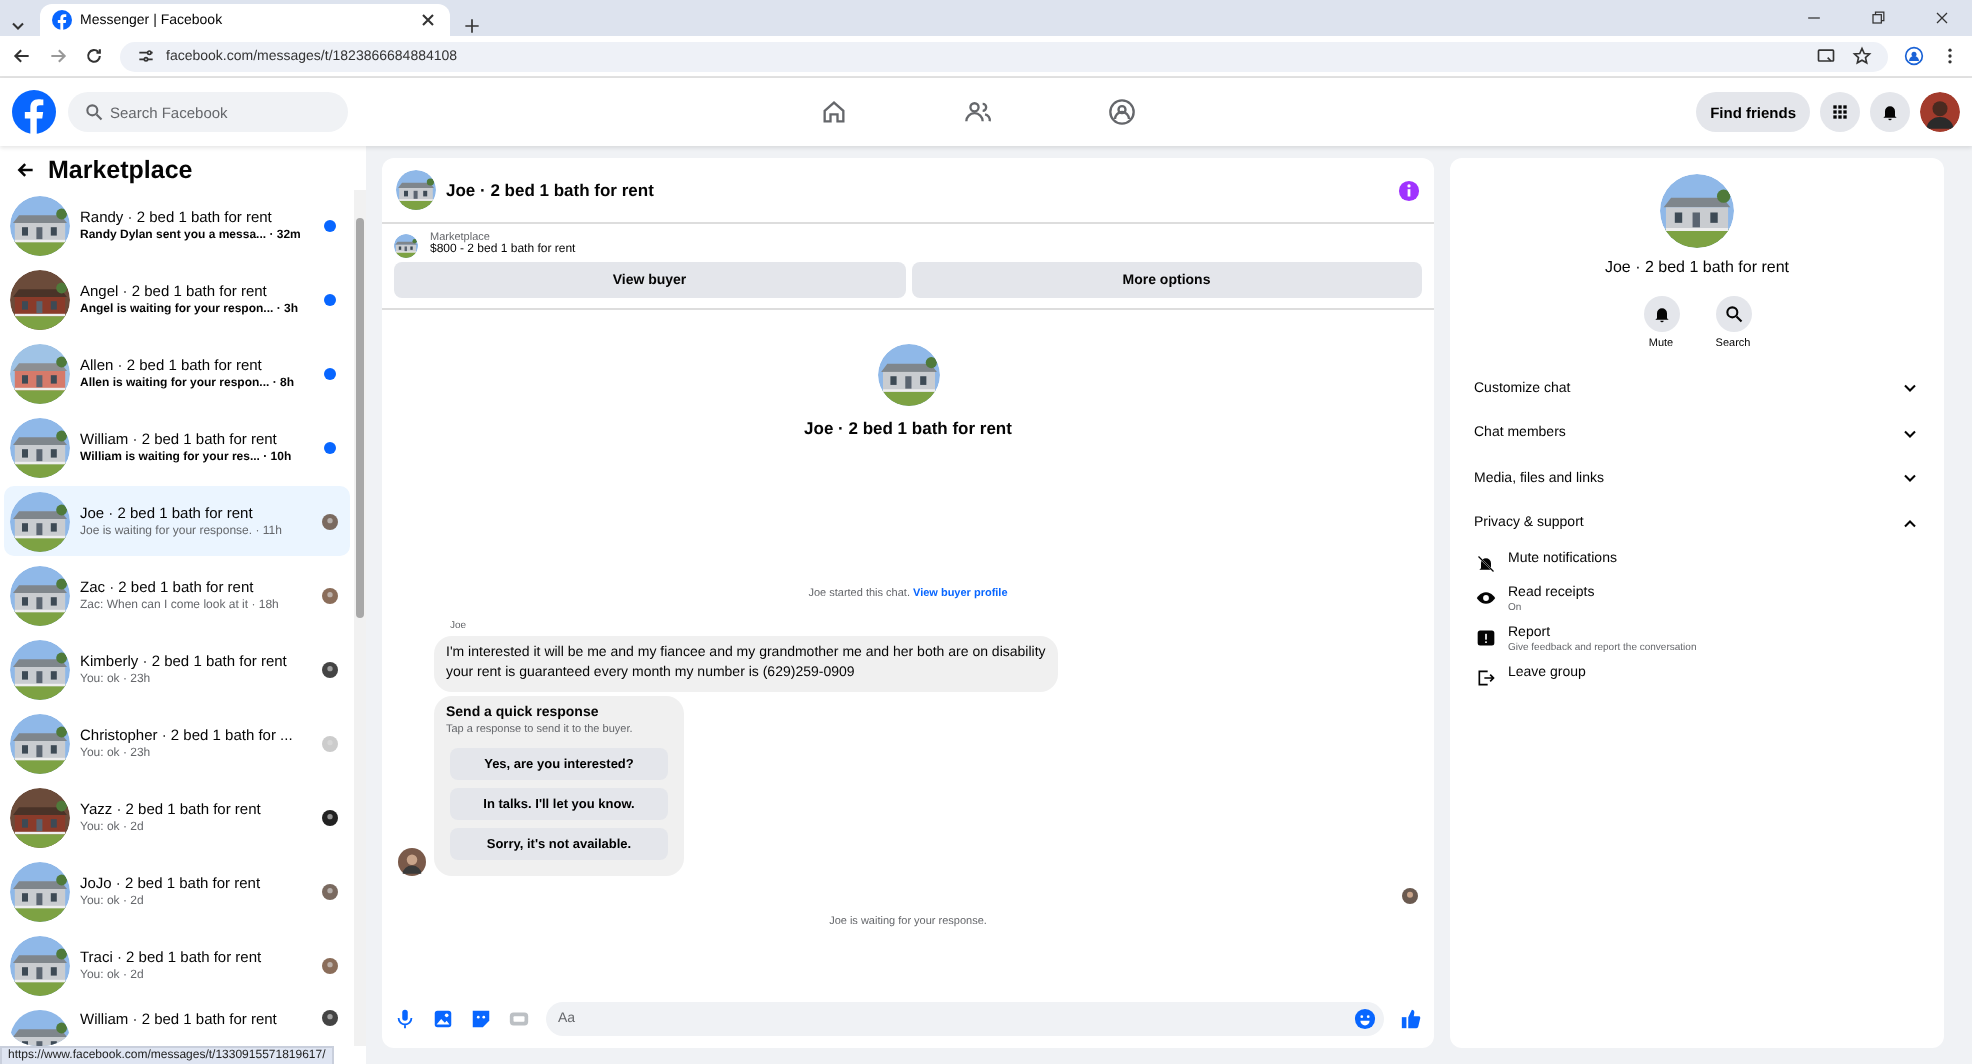  What do you see at coordinates (834, 112) in the screenshot?
I see `home-icon` at bounding box center [834, 112].